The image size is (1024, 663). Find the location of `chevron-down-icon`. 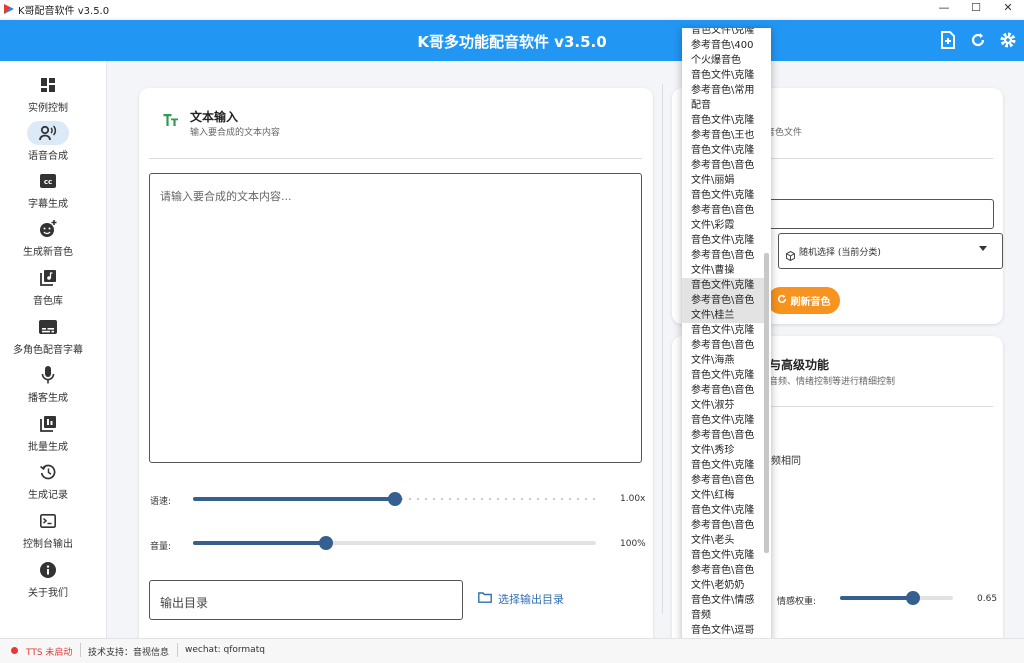

chevron-down-icon is located at coordinates (983, 248).